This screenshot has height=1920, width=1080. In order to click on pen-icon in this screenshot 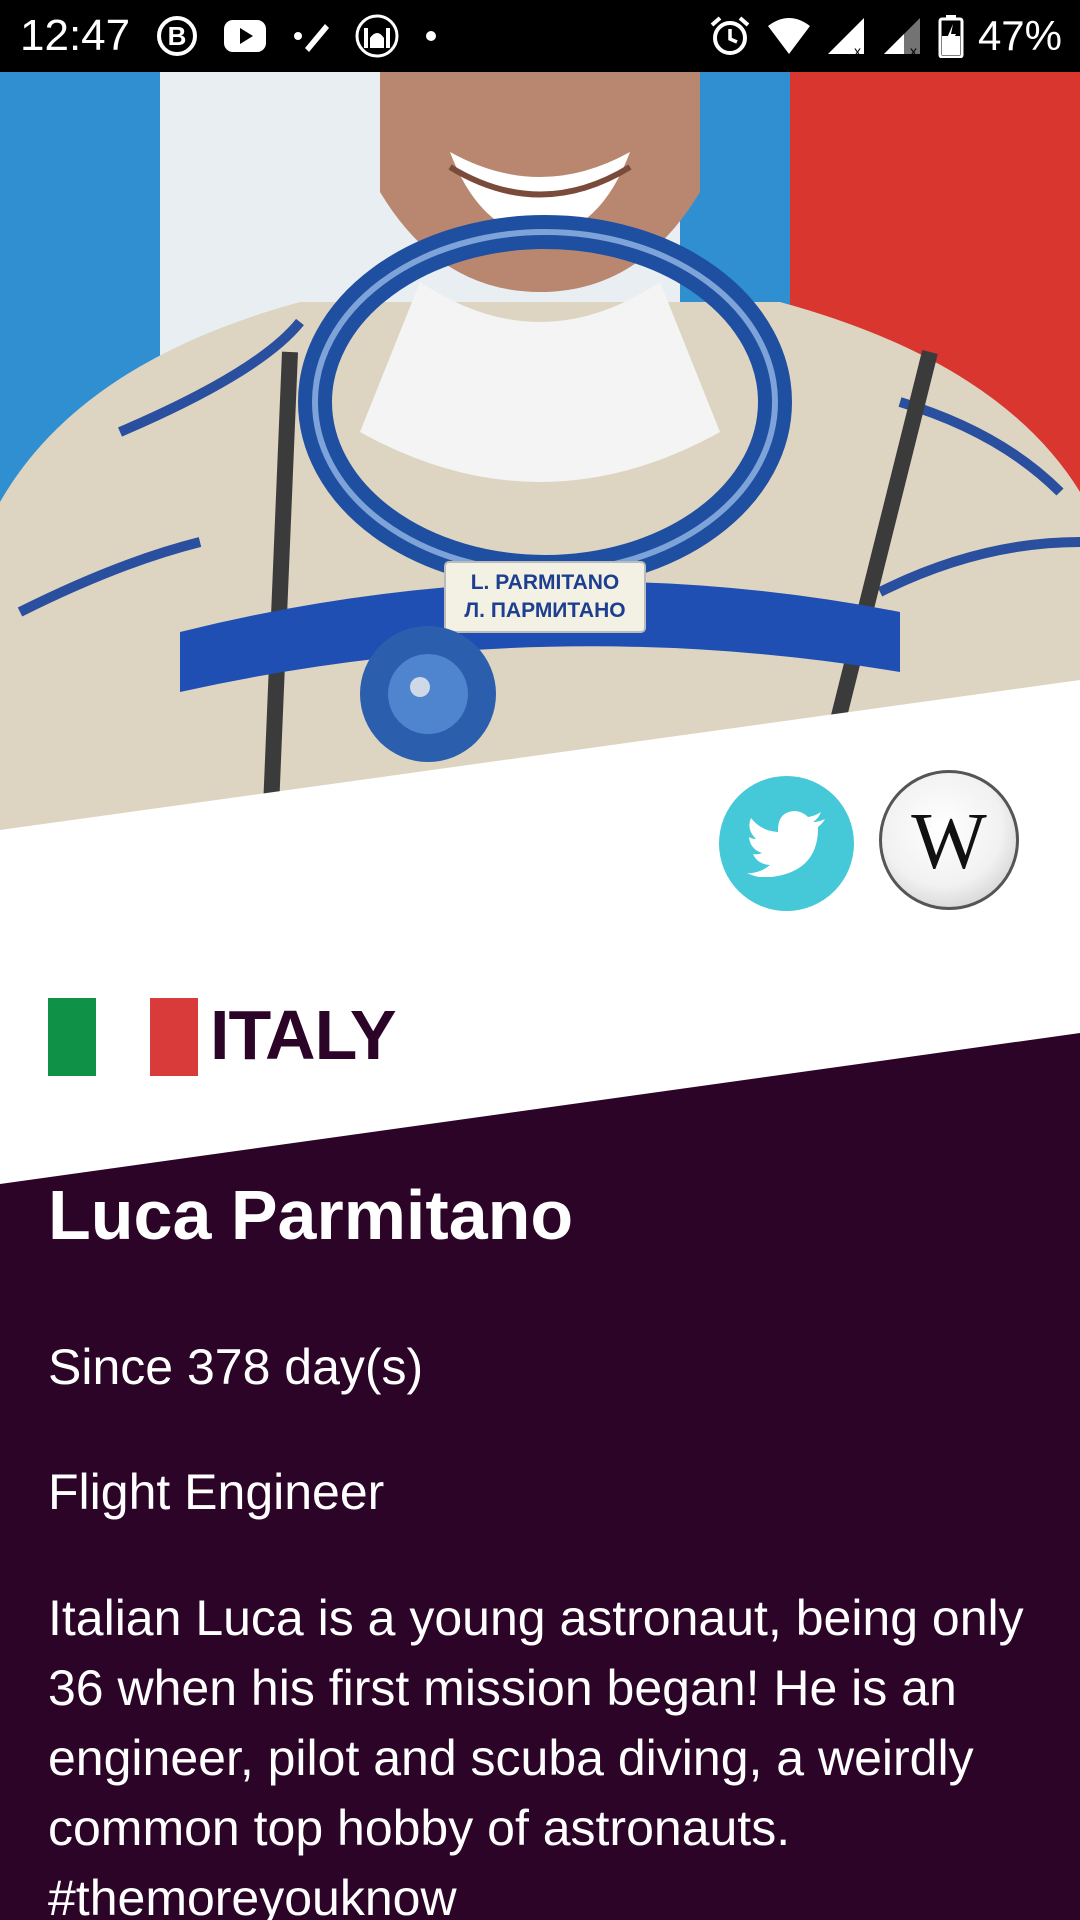, I will do `click(311, 38)`.